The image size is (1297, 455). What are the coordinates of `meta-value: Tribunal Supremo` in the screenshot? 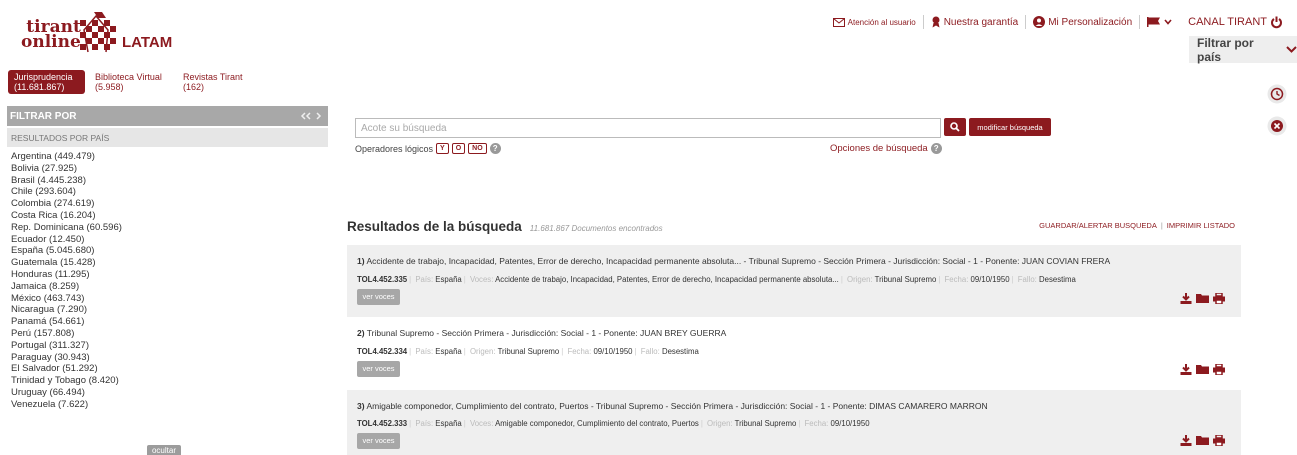 It's located at (528, 351).